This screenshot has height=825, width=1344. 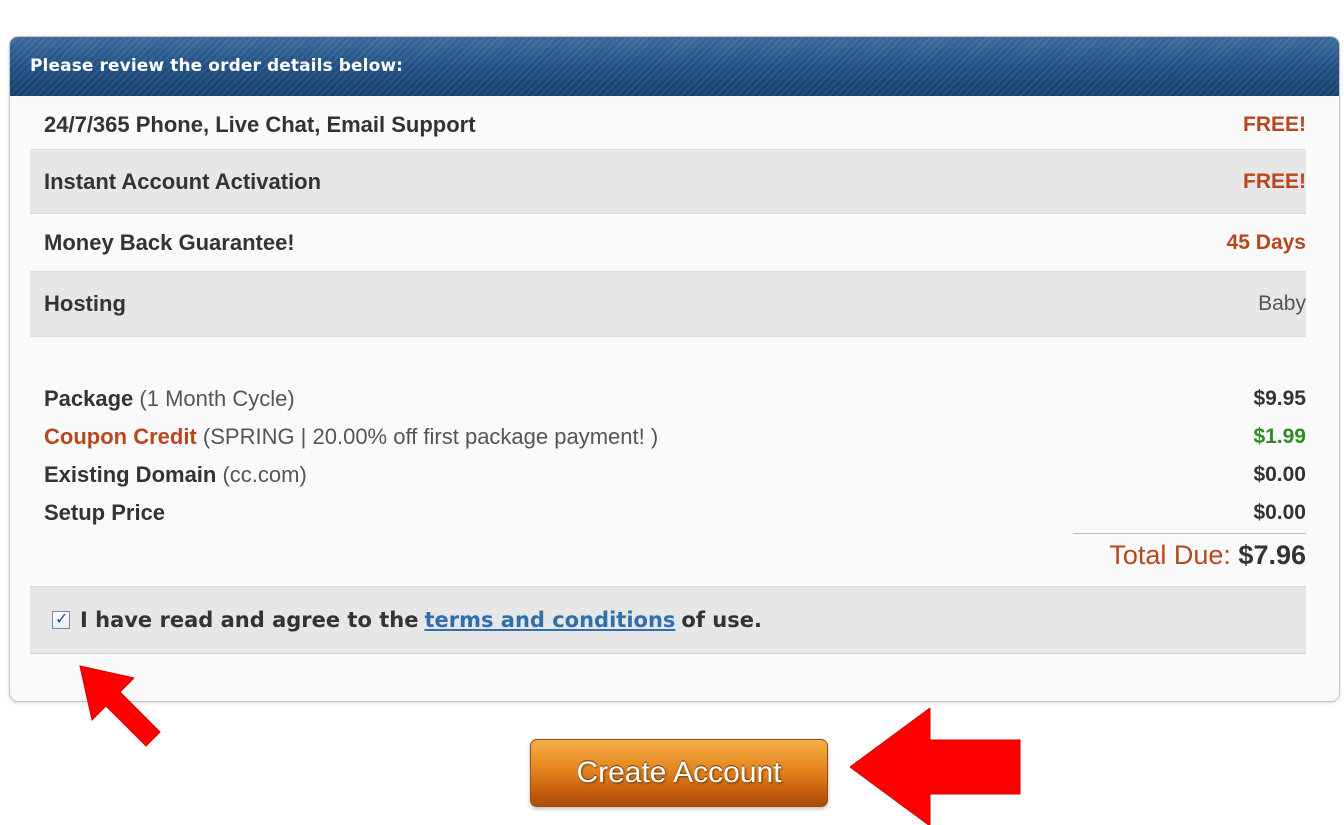 What do you see at coordinates (1282, 303) in the screenshot?
I see `feature-value: Baby` at bounding box center [1282, 303].